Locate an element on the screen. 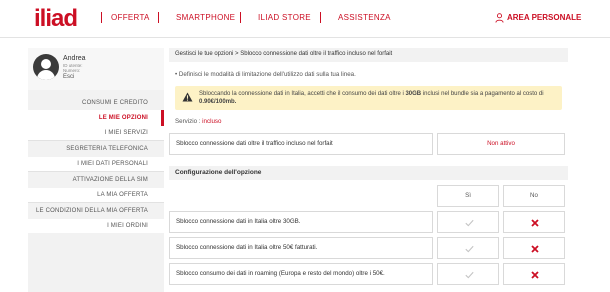 The image size is (610, 292). sidebar-item-servizi: I MIEI SERVIZI is located at coordinates (96, 133).